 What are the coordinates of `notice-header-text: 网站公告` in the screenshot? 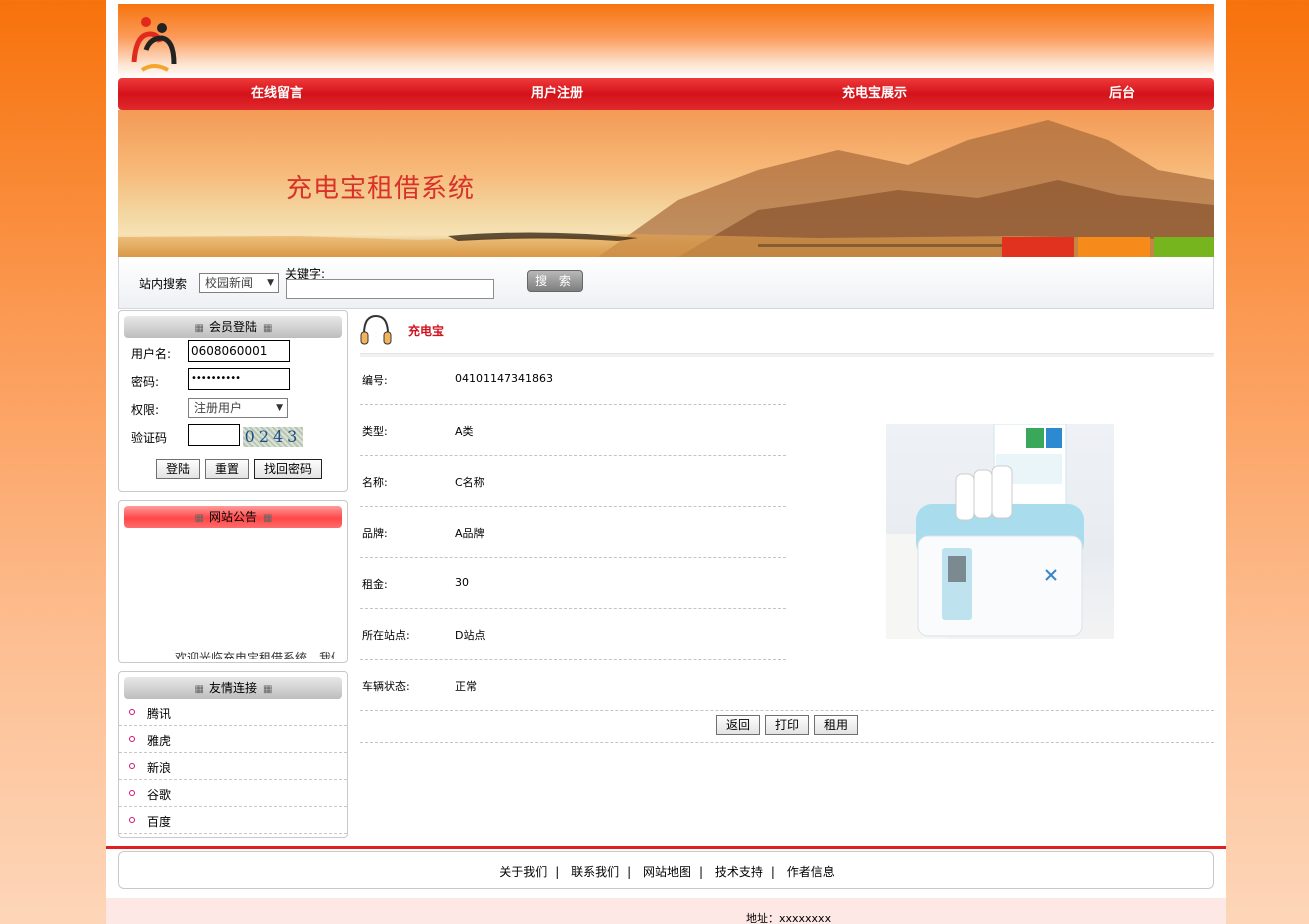 It's located at (232, 517).